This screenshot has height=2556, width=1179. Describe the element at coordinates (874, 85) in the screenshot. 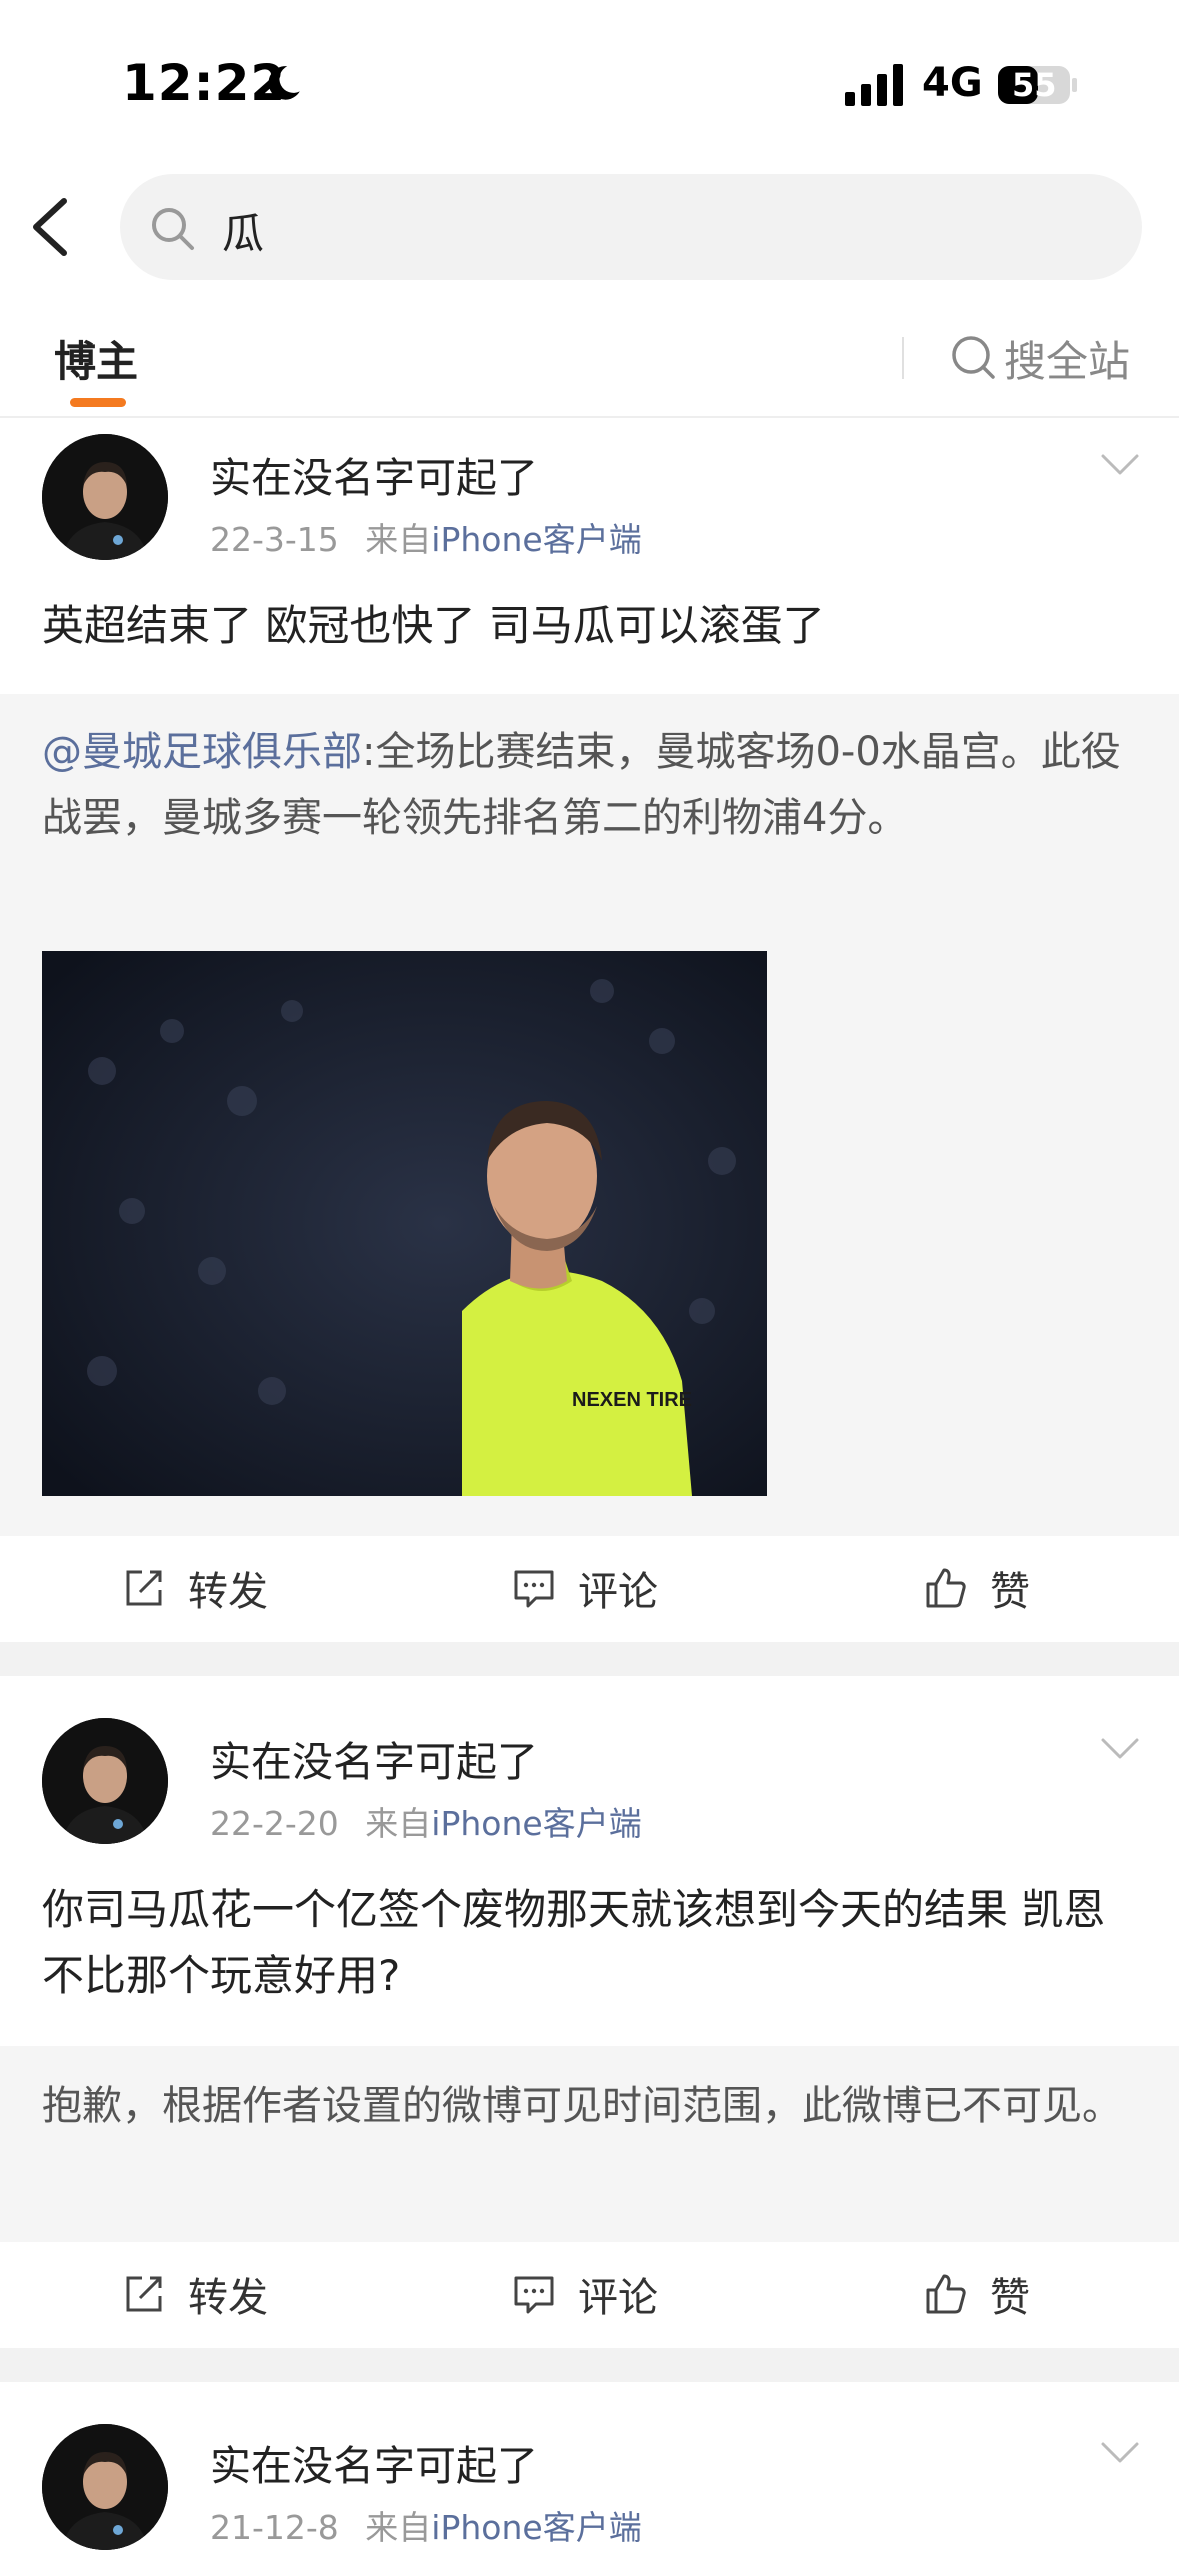

I see `signal-icon` at that location.